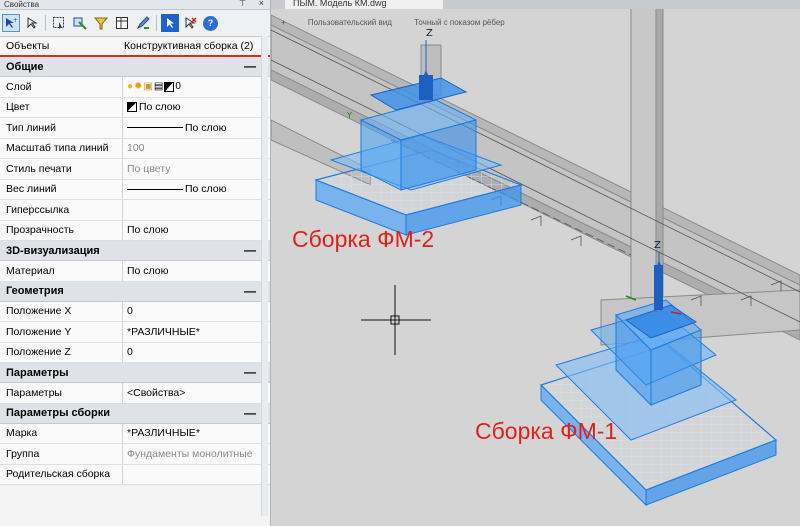 This screenshot has width=800, height=526. What do you see at coordinates (61, 454) in the screenshot?
I see `property-label: Группа` at bounding box center [61, 454].